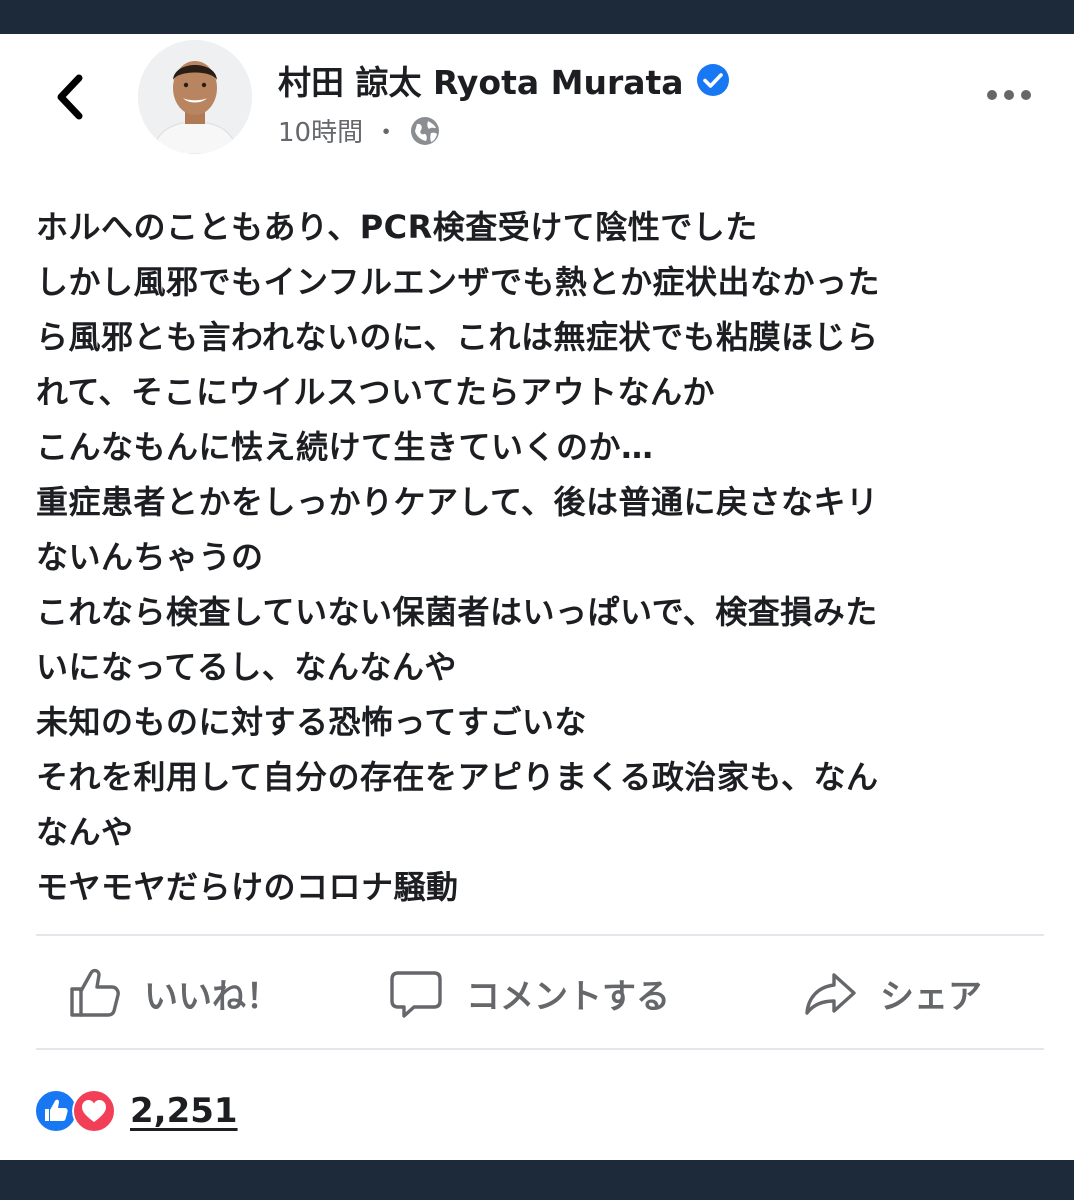  I want to click on post-body-line: それを利用して自分の存在をアピりまくる政治家も、なん, so click(457, 777).